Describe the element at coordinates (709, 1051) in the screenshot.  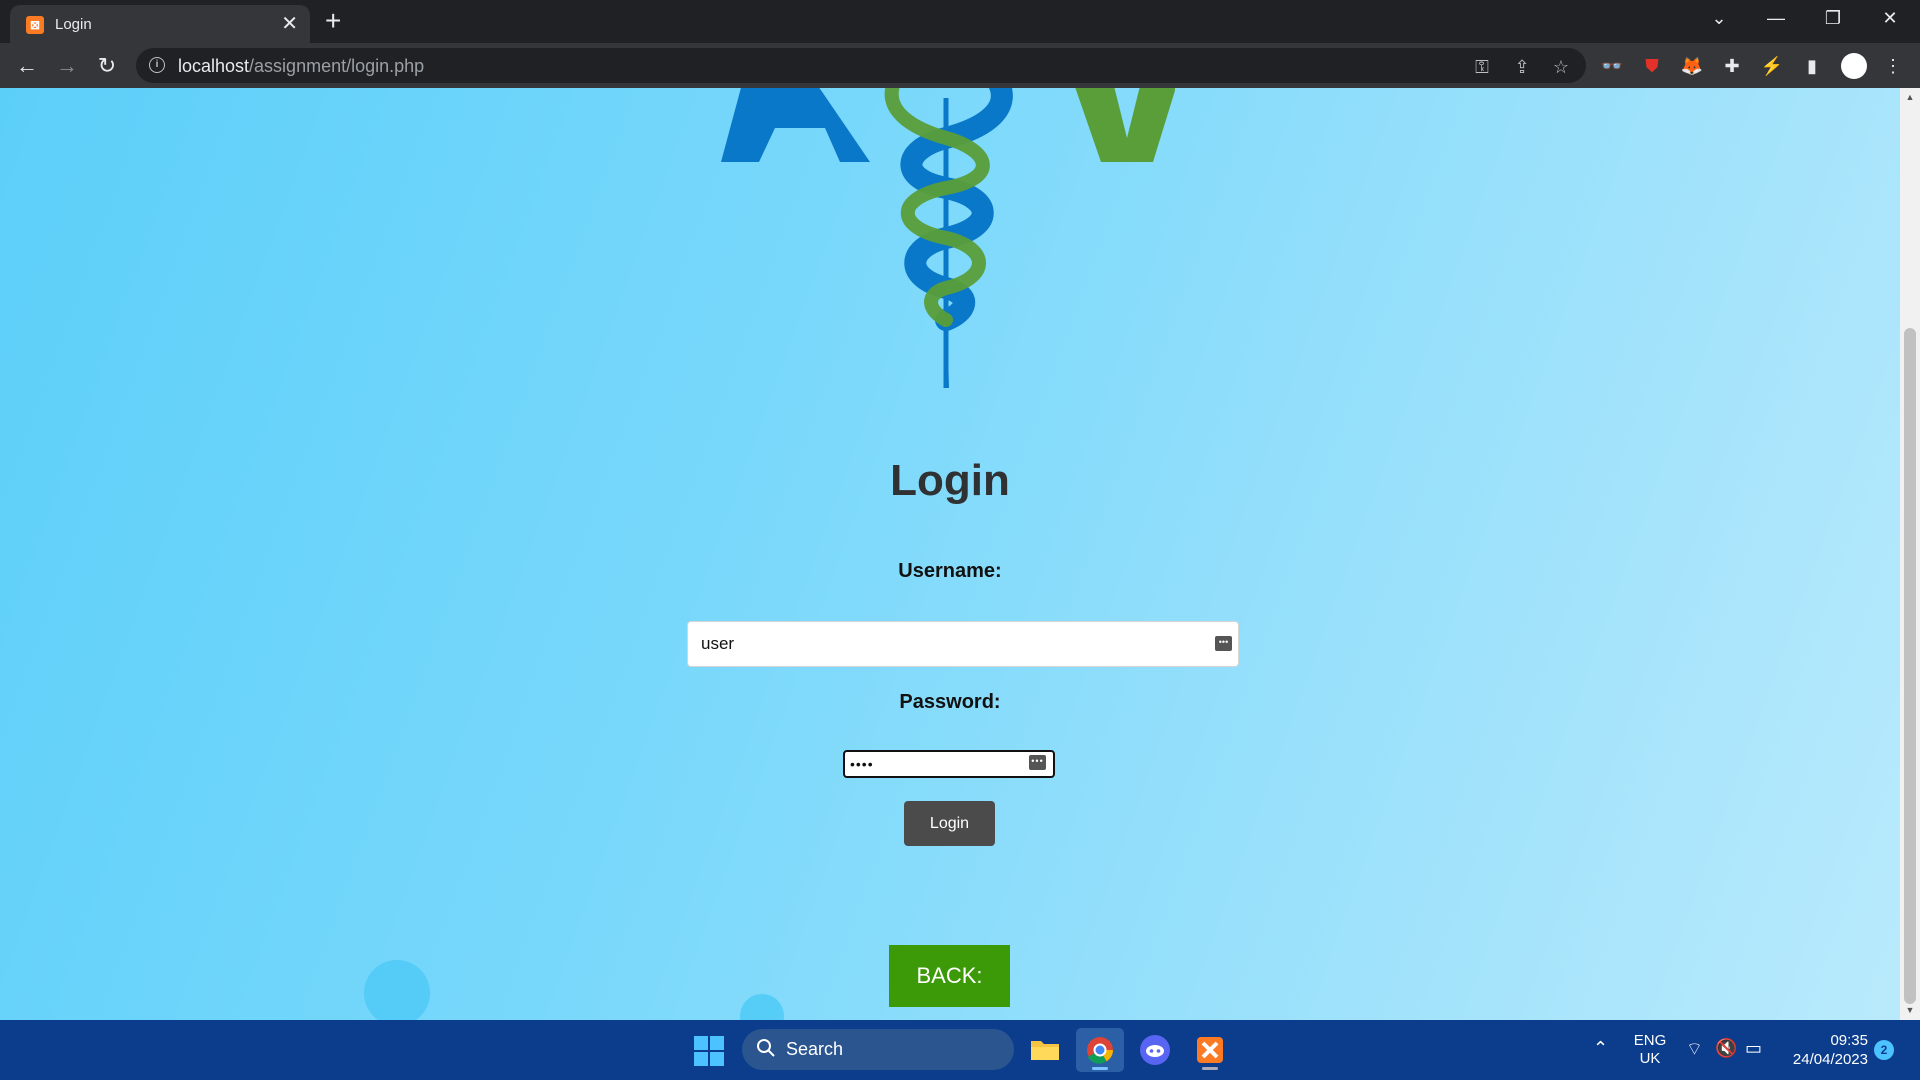
I see `windows-start-icon` at that location.